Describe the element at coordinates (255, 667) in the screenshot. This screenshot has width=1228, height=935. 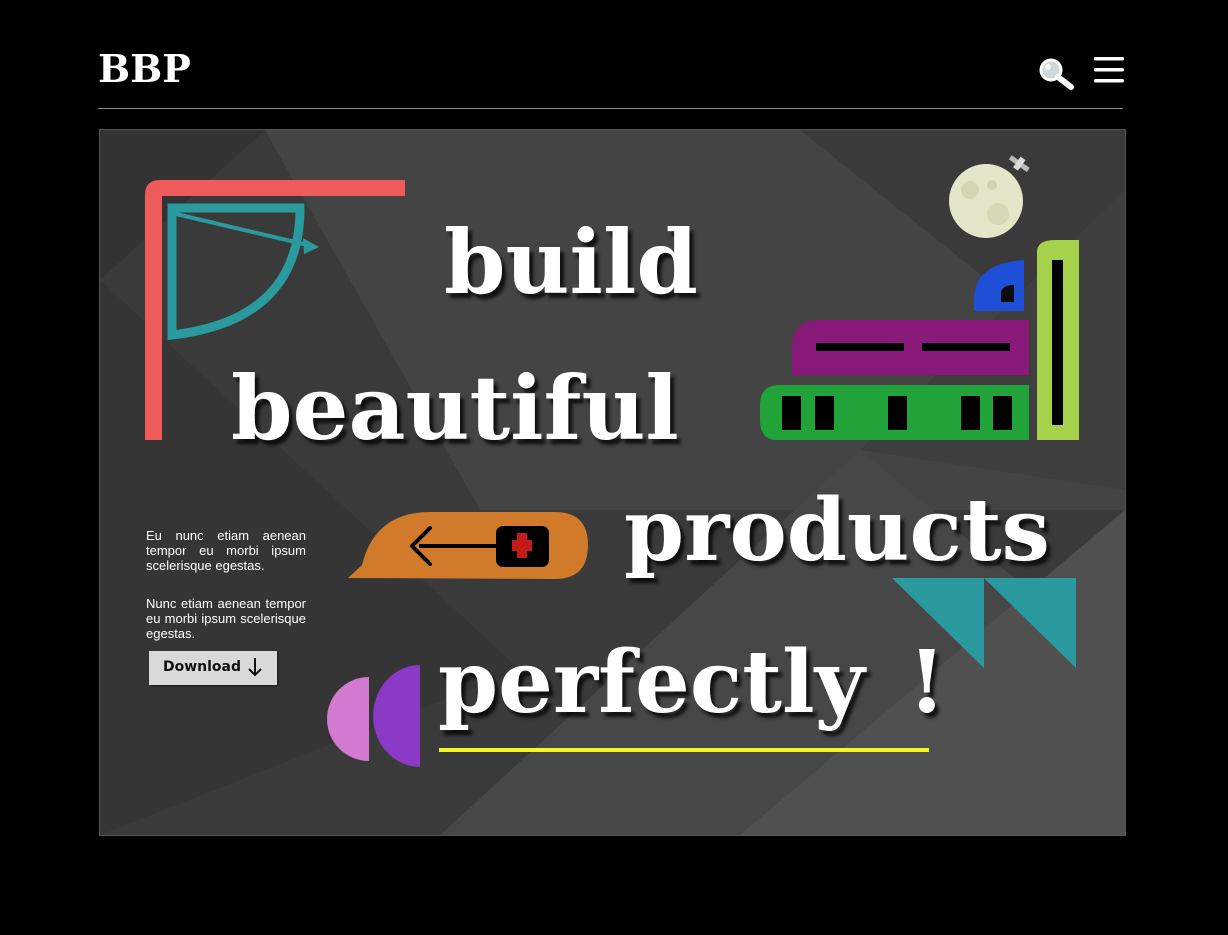
I see `arrow-down-icon` at that location.